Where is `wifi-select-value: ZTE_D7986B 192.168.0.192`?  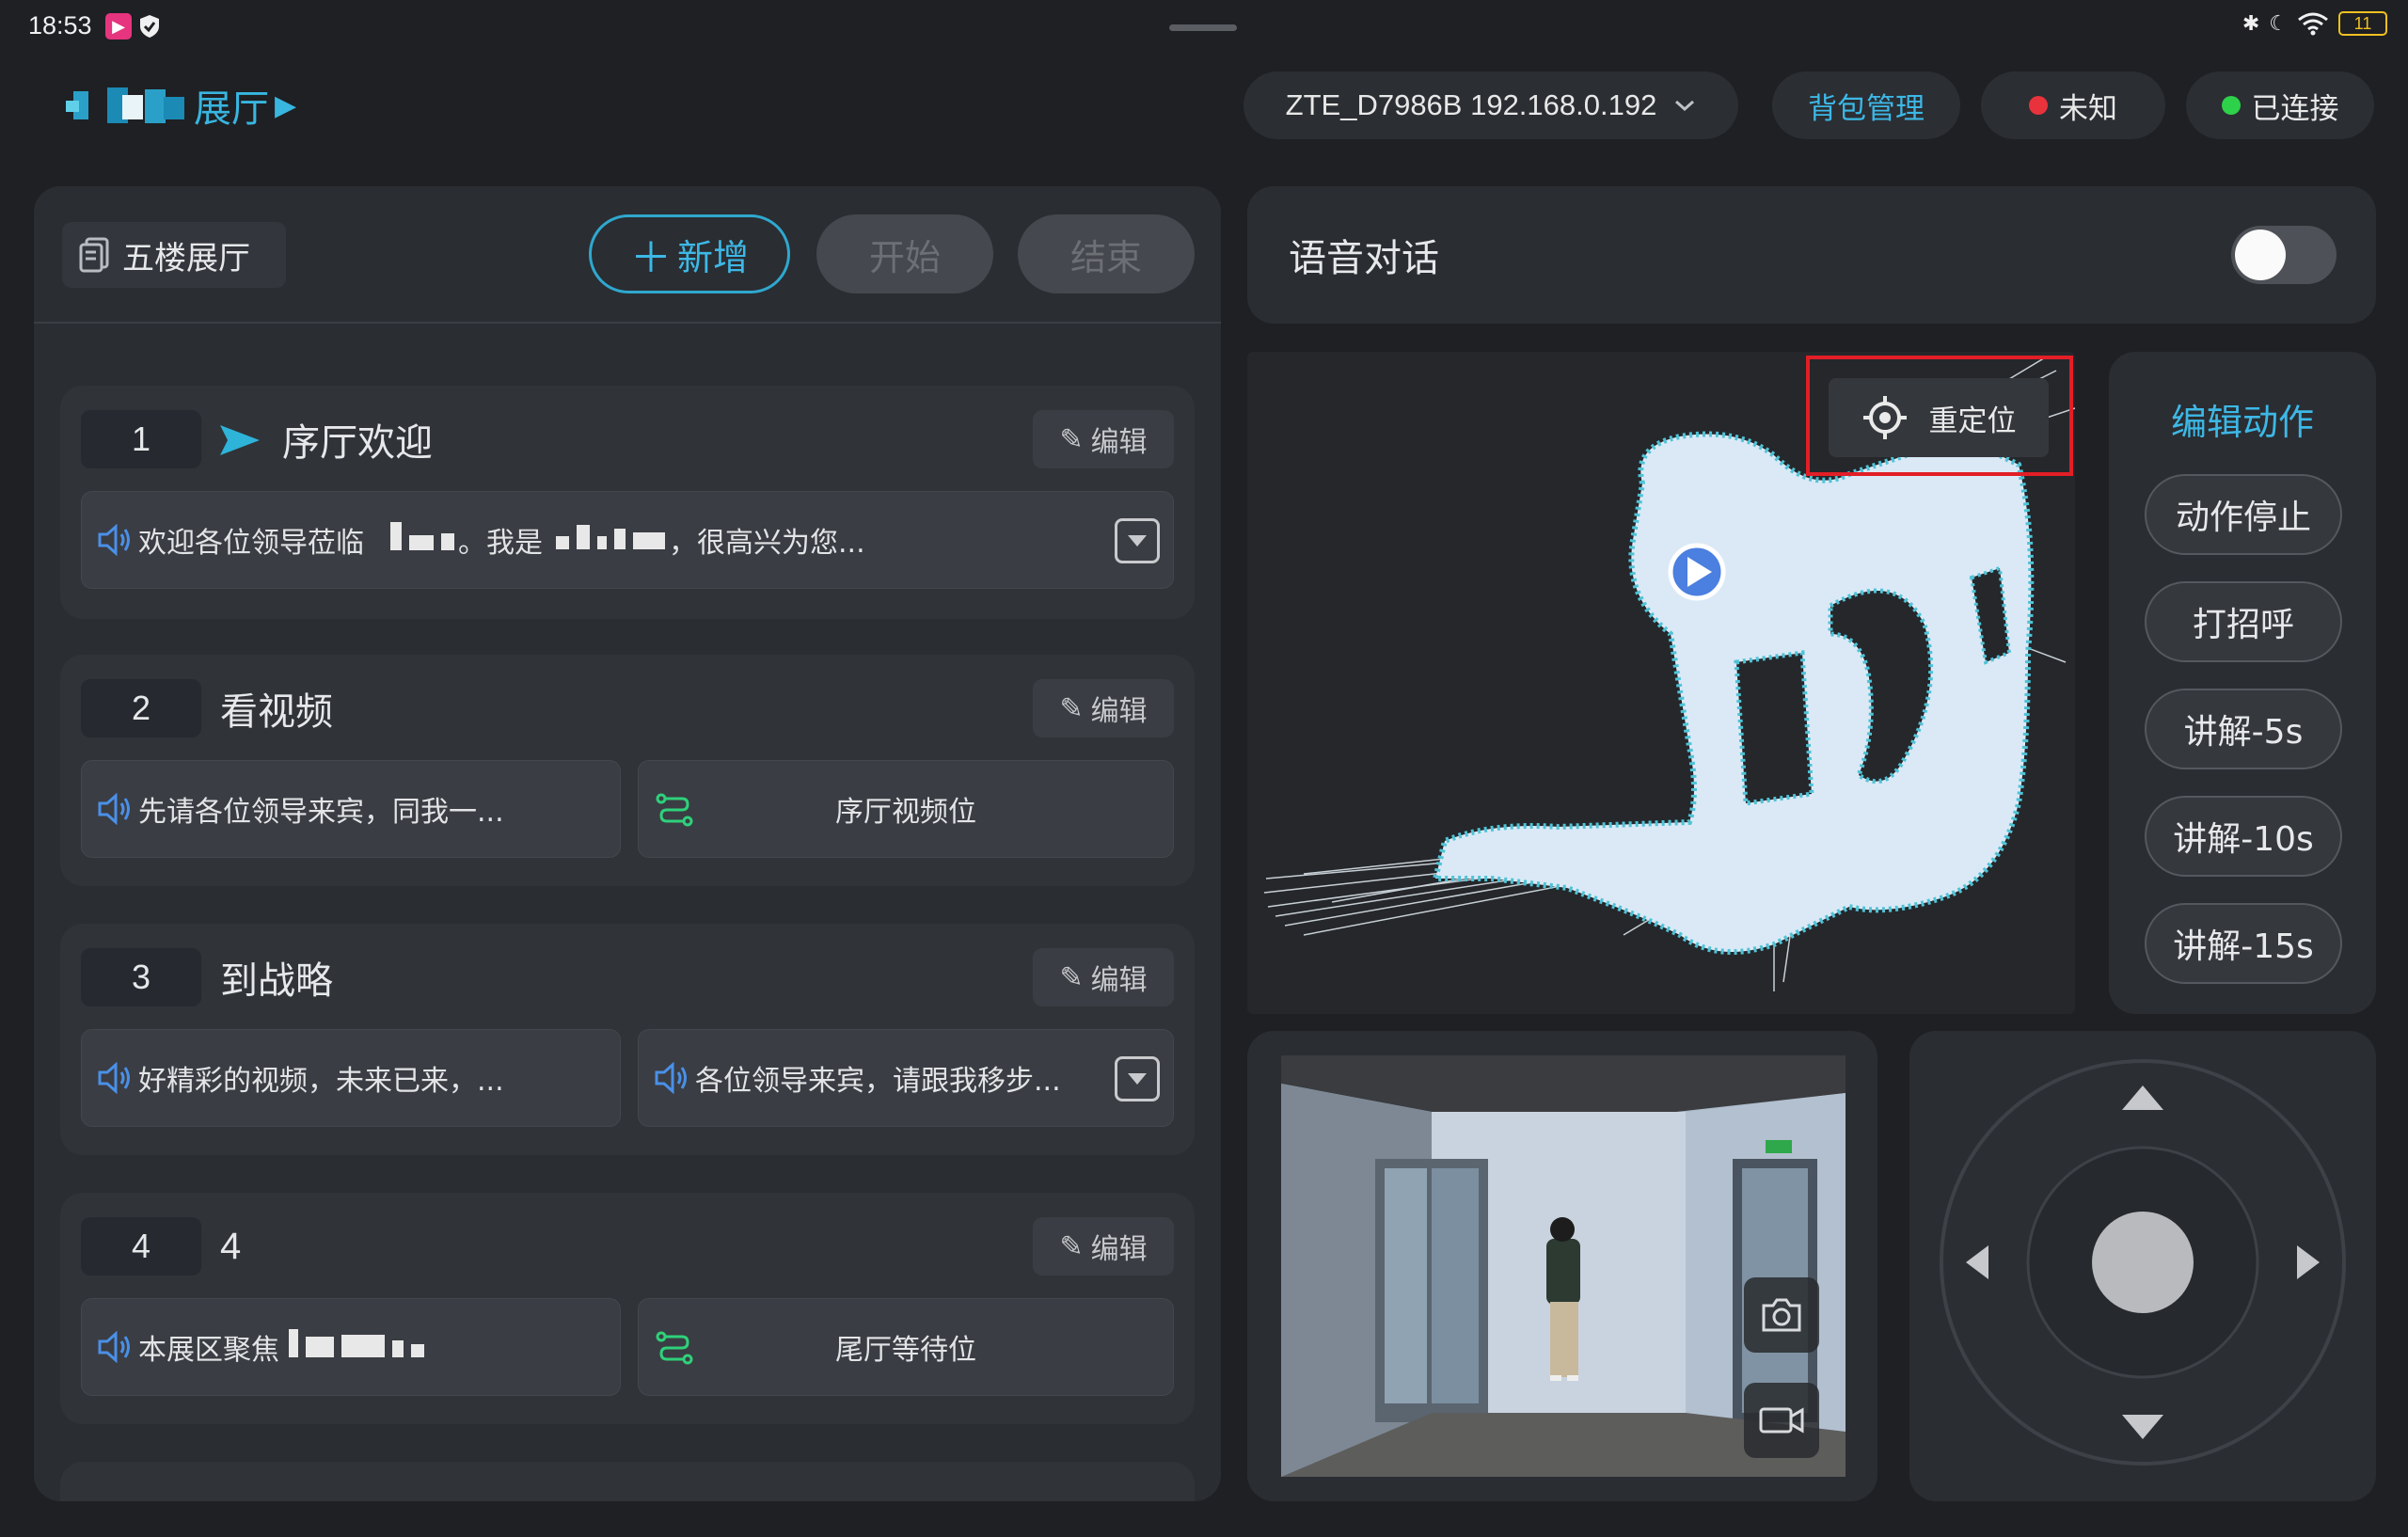
wifi-select-value: ZTE_D7986B 192.168.0.192 is located at coordinates (1471, 104).